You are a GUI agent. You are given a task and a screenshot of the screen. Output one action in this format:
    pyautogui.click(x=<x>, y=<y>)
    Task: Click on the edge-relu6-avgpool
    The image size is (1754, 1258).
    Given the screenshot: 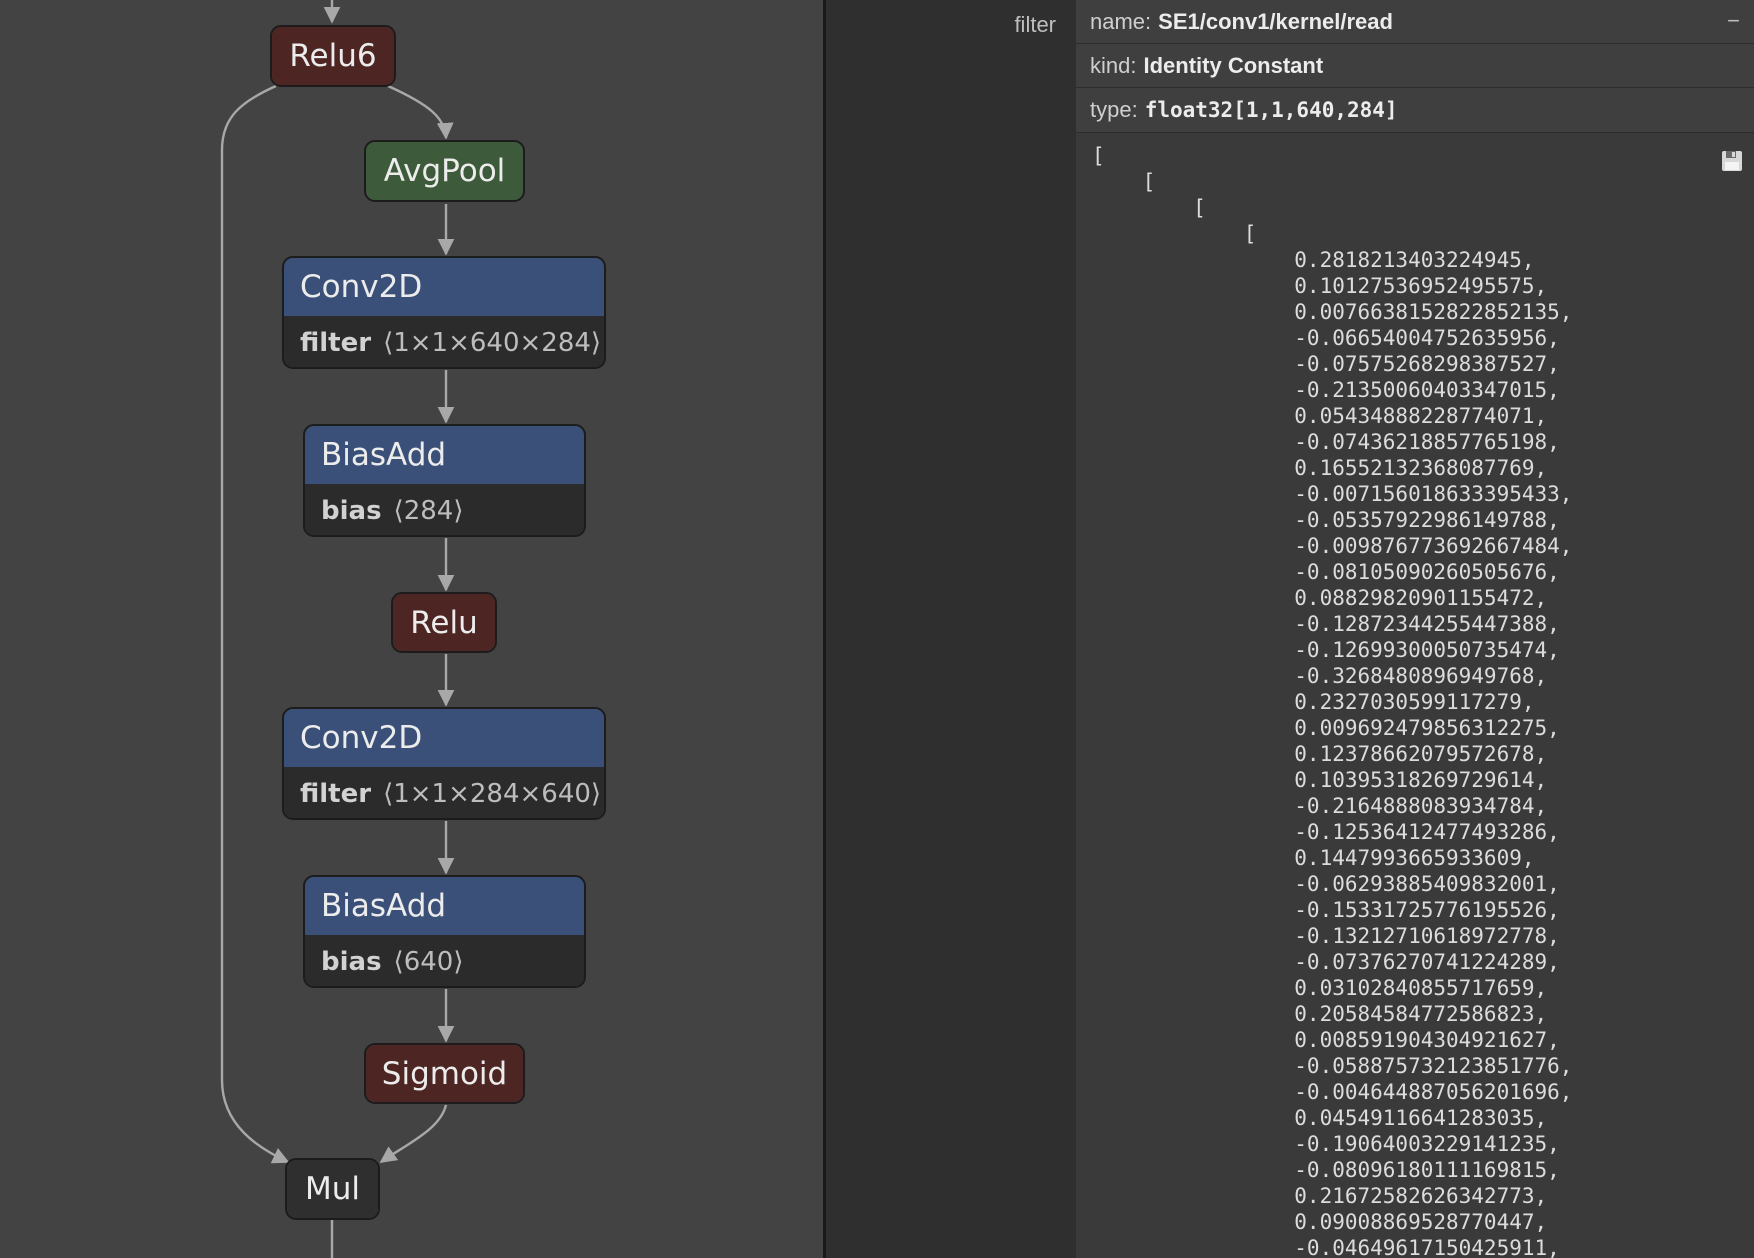 What is the action you would take?
    pyautogui.click(x=420, y=112)
    